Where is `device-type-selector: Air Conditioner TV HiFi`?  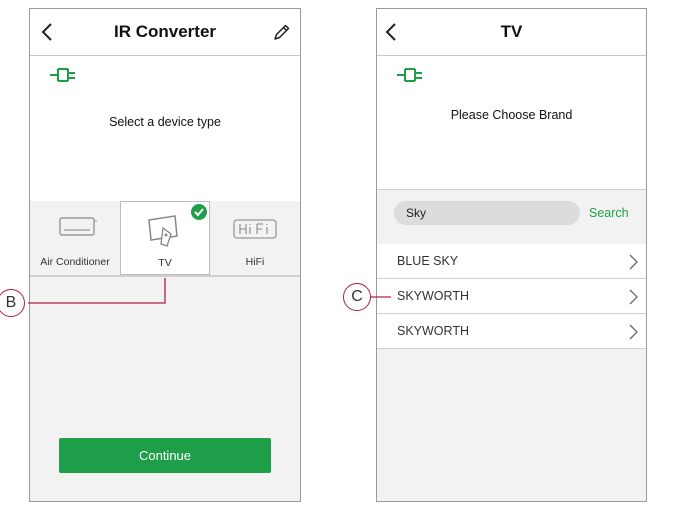 device-type-selector: Air Conditioner TV HiFi is located at coordinates (165, 239).